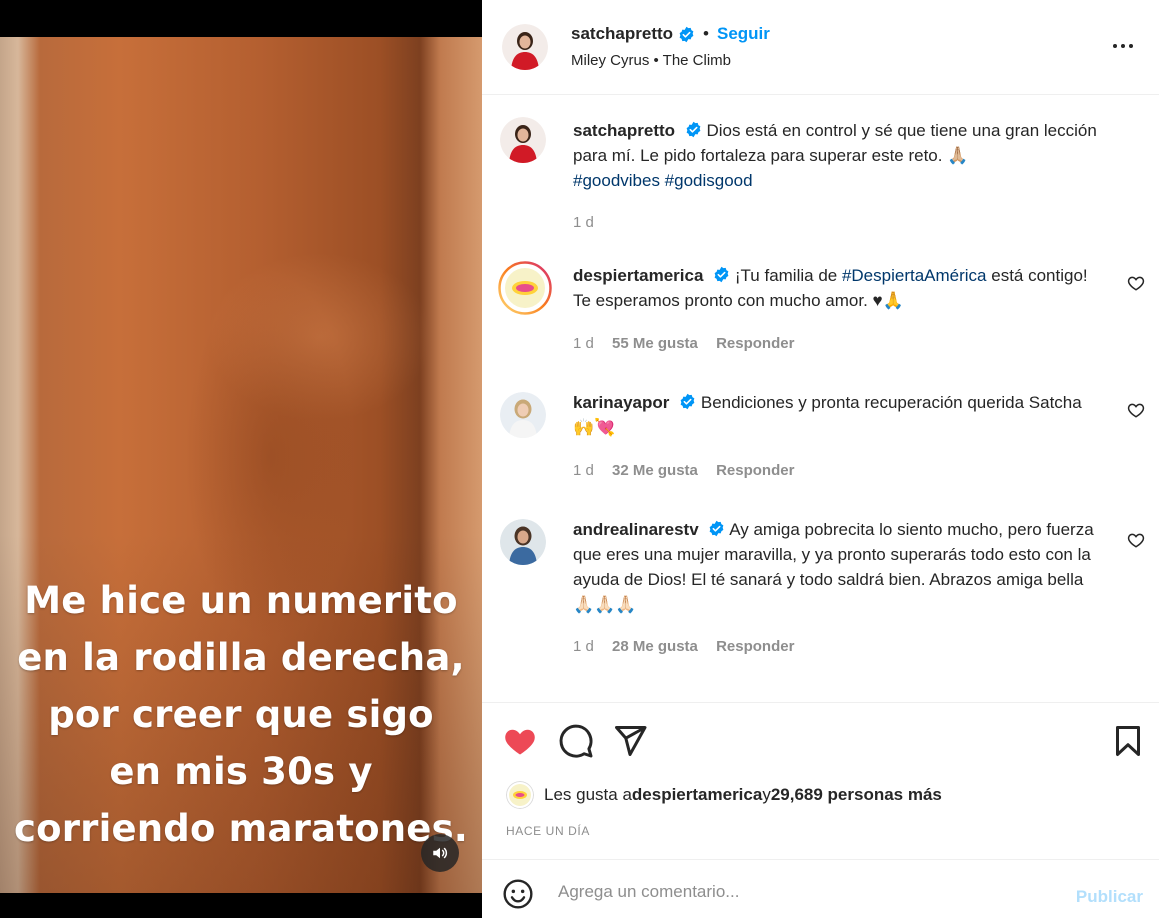 This screenshot has height=918, width=1159. I want to click on sound-toggle-button, so click(440, 853).